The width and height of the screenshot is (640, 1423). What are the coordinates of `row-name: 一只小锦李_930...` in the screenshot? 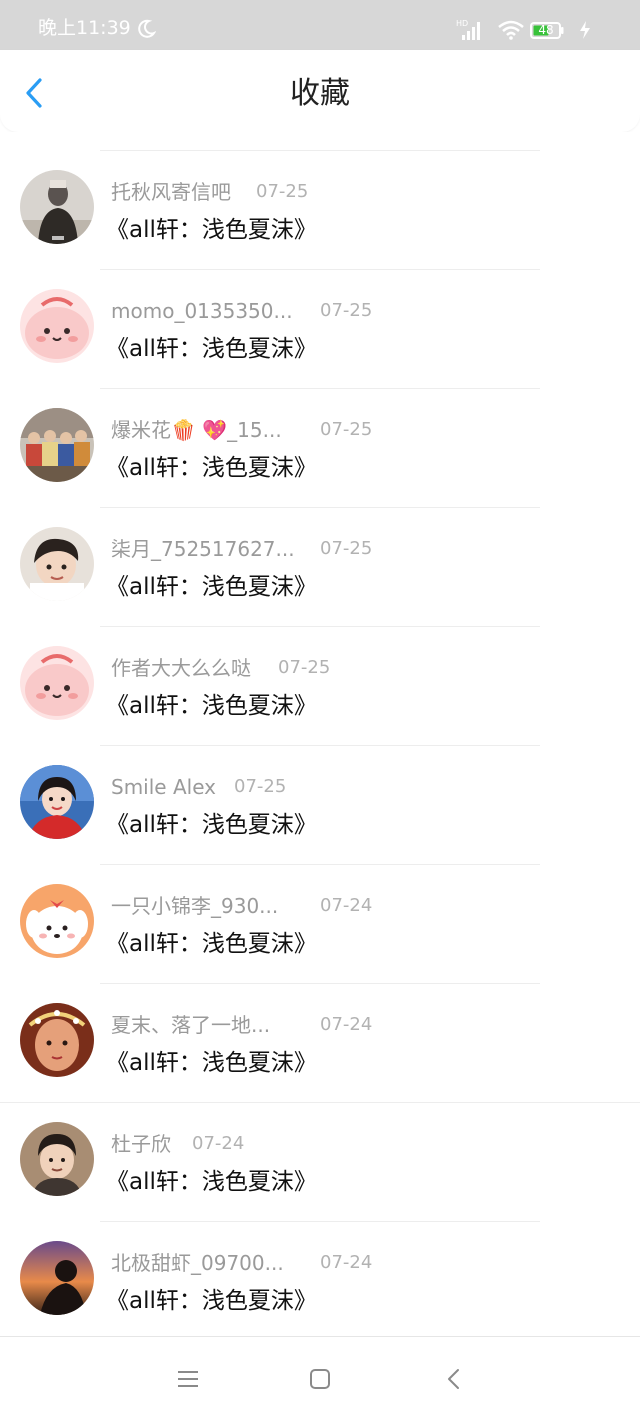 It's located at (195, 906).